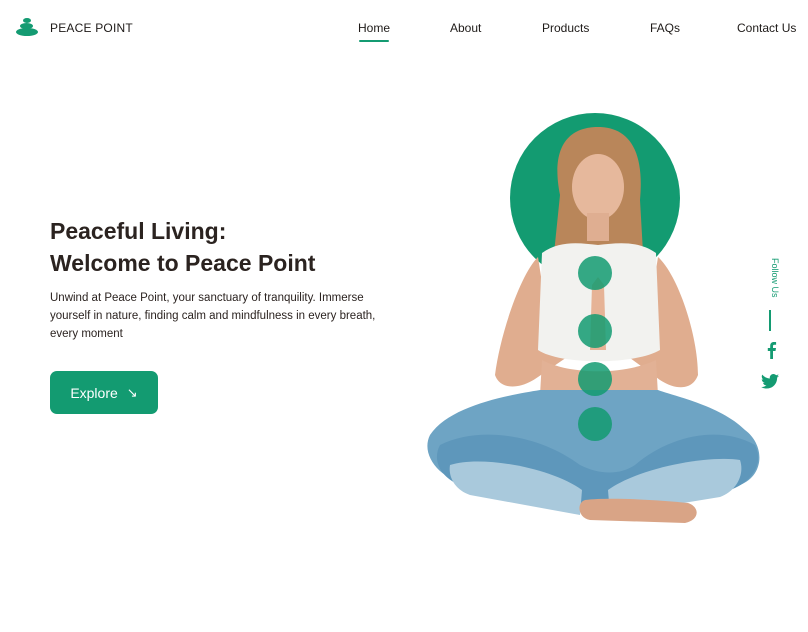 Image resolution: width=808 pixels, height=632 pixels. I want to click on facebook-icon, so click(771, 350).